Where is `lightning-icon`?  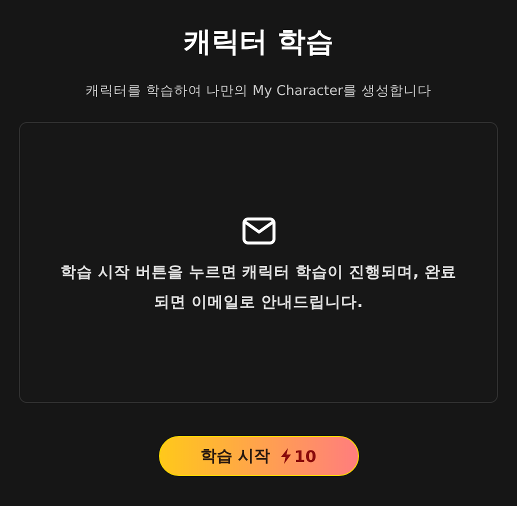
lightning-icon is located at coordinates (286, 456).